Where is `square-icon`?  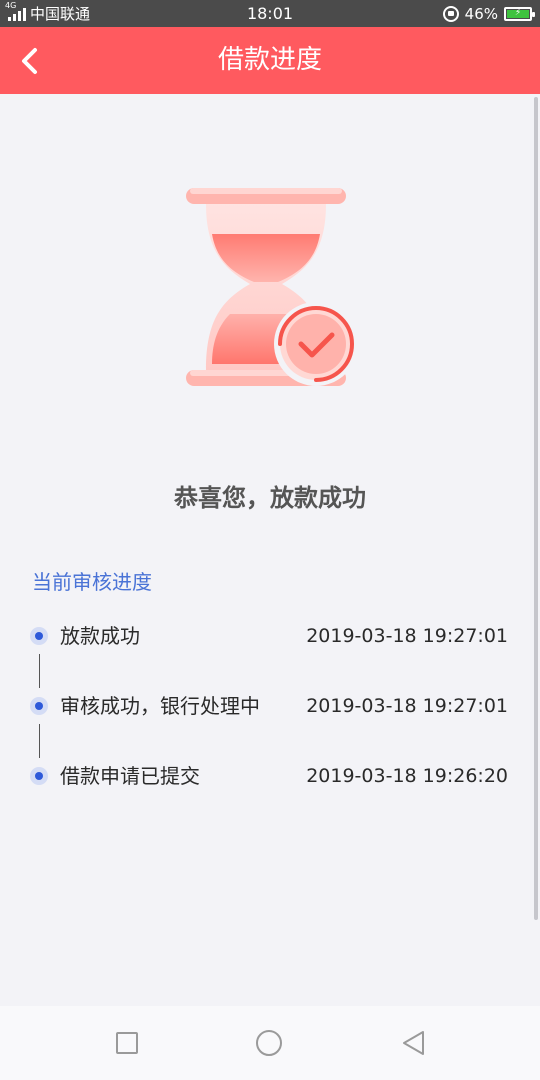 square-icon is located at coordinates (127, 1043).